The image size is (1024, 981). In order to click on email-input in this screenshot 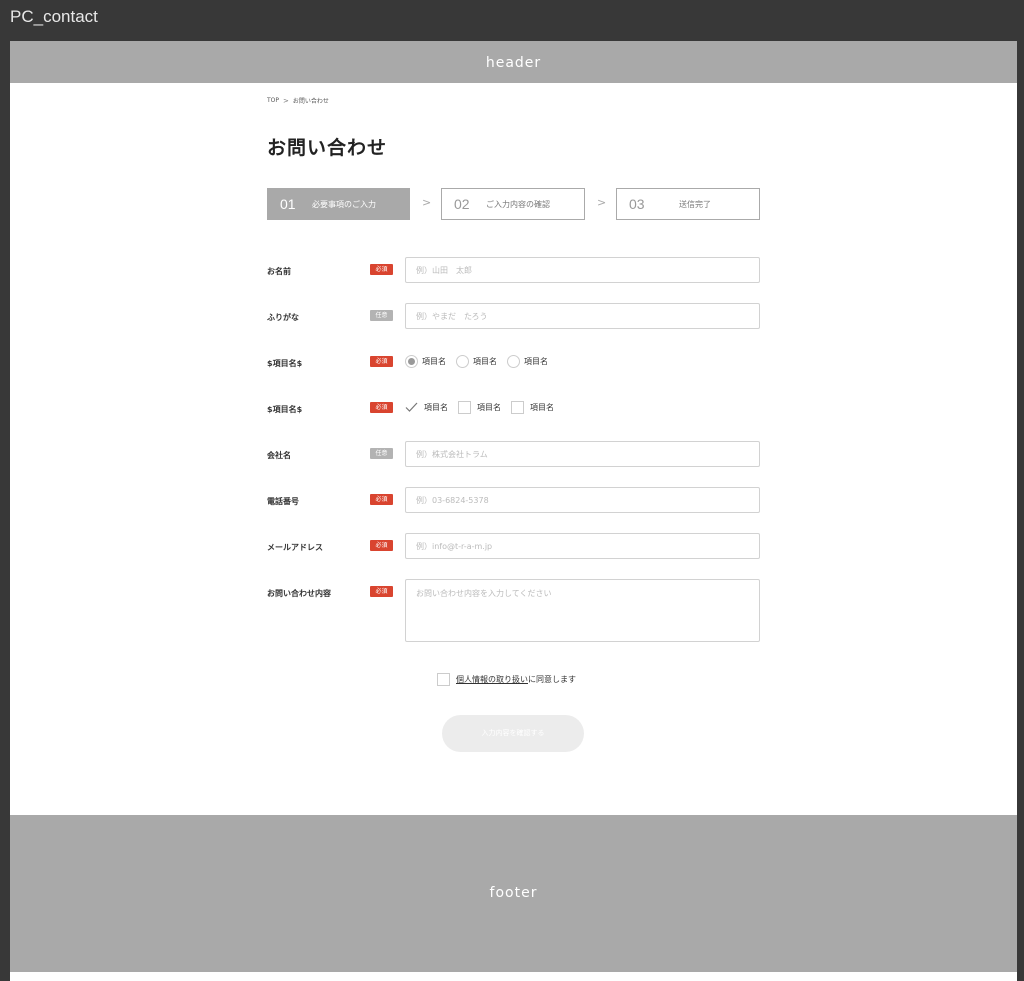, I will do `click(582, 546)`.